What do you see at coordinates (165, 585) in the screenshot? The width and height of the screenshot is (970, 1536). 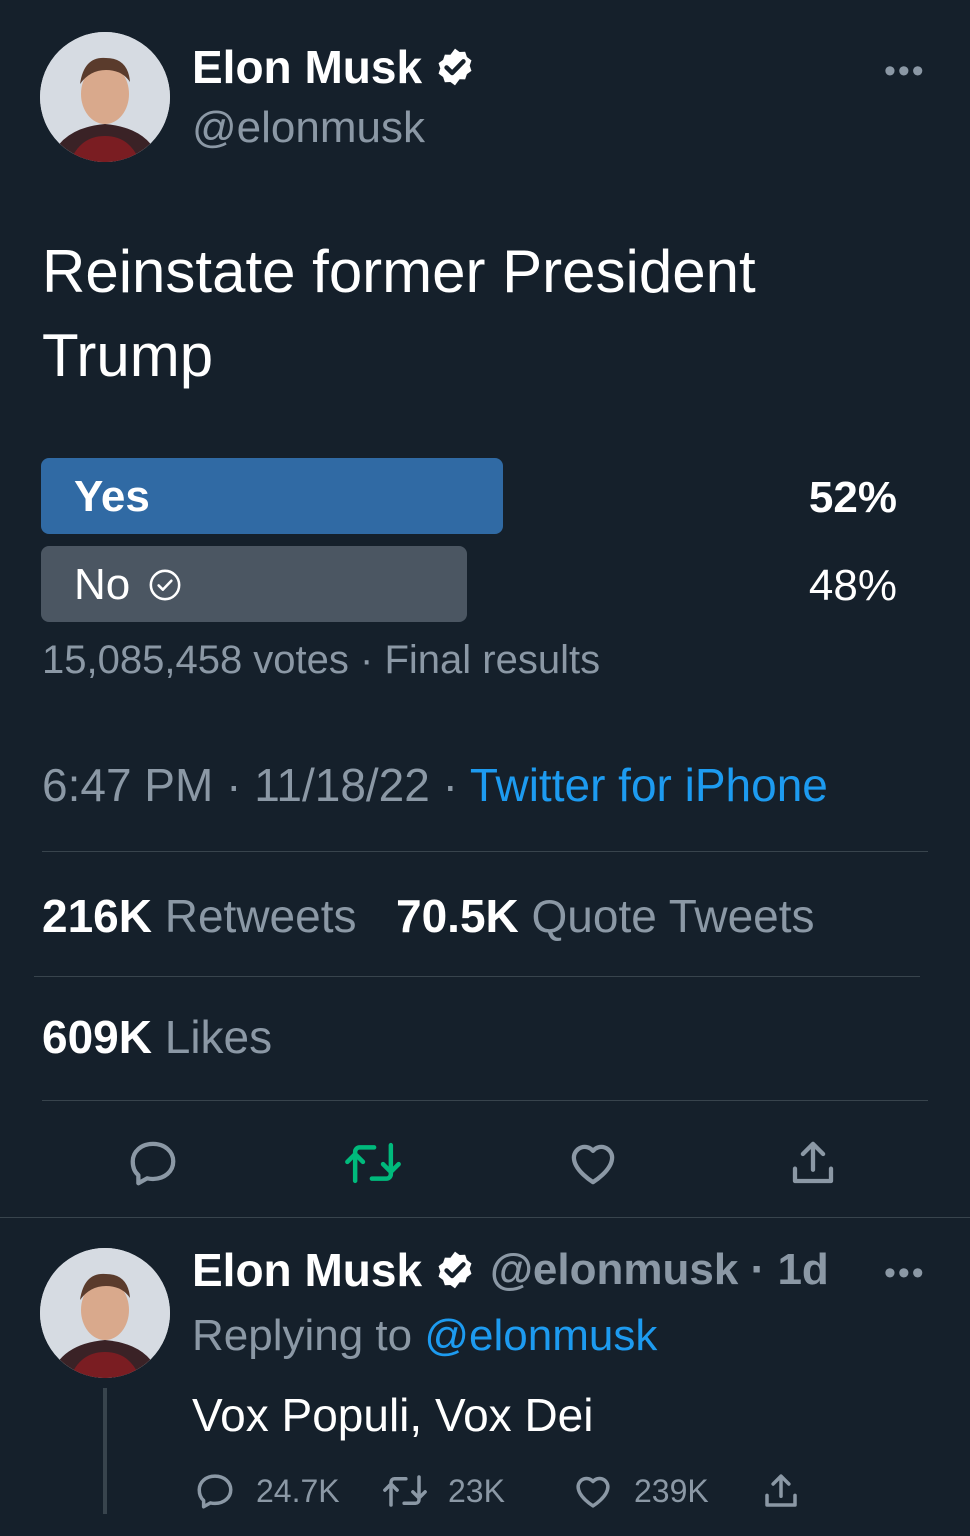 I see `check-circle-icon` at bounding box center [165, 585].